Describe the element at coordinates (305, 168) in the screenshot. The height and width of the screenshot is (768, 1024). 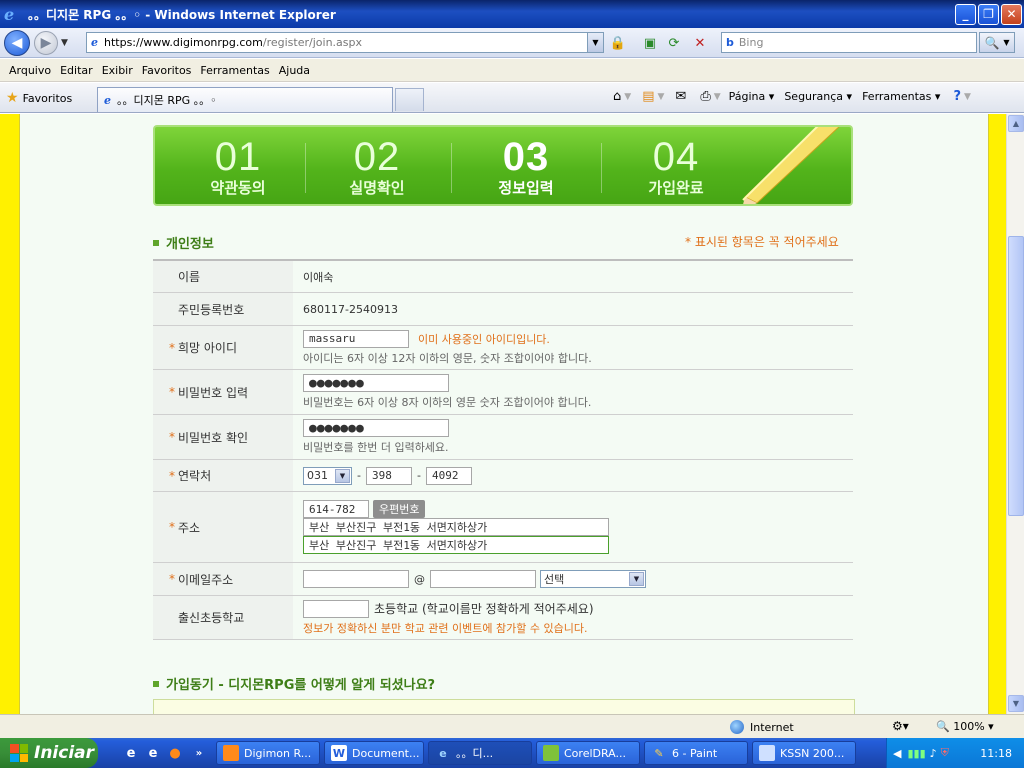
I see `step-divider` at that location.